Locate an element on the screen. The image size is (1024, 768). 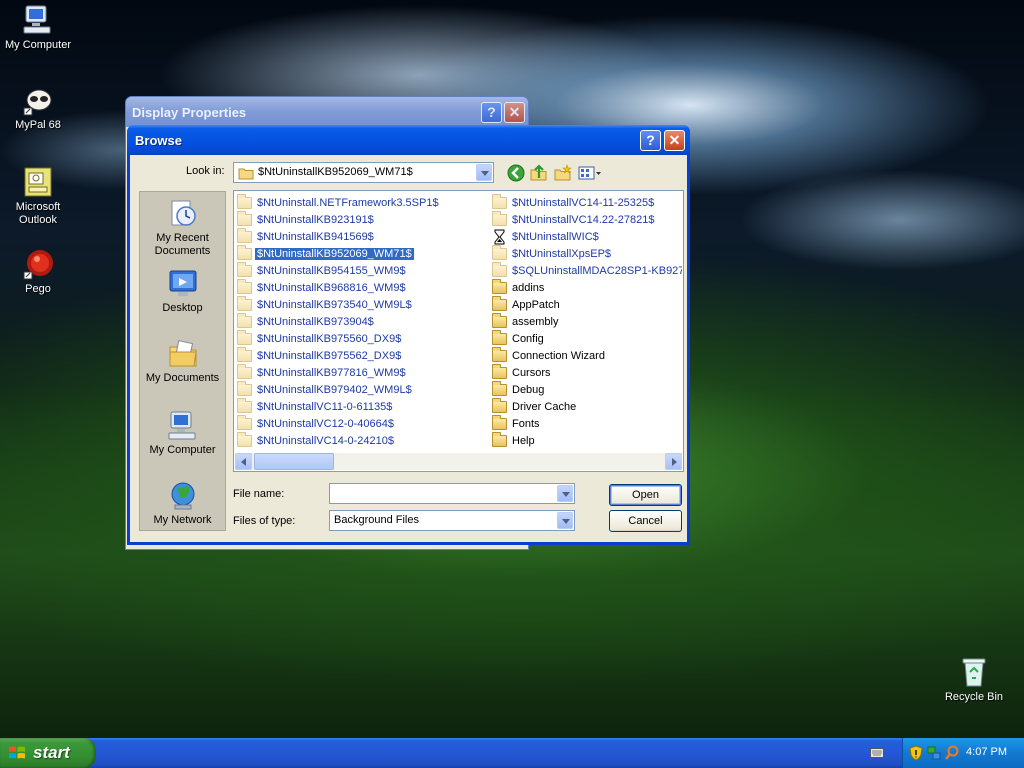
place-my-network: My Network is located at coordinates (182, 503).